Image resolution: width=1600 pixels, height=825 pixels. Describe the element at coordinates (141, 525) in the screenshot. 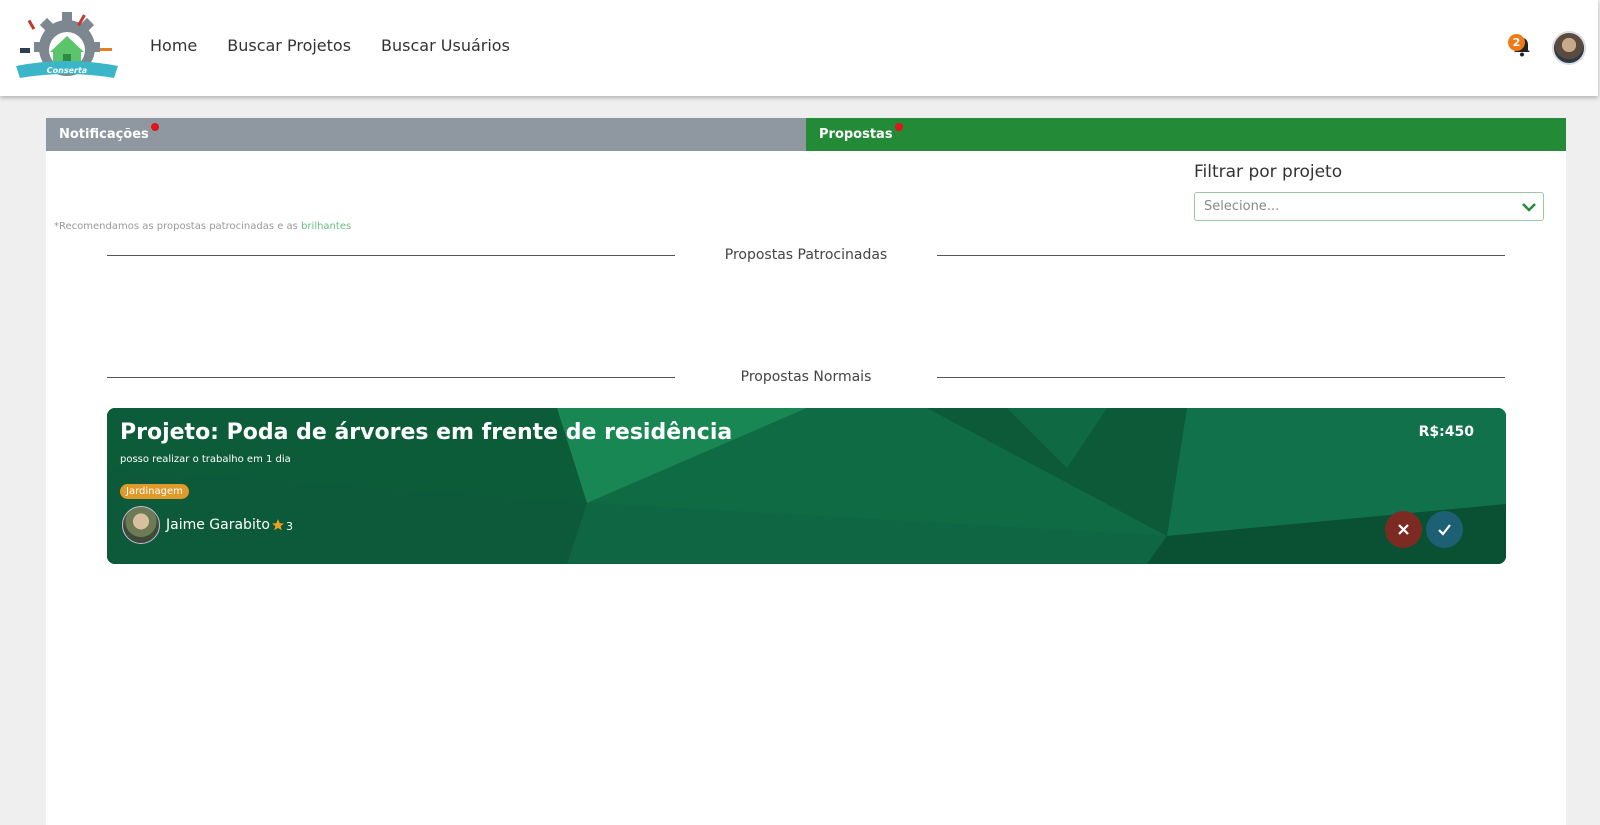

I see `proposer-avatar` at that location.